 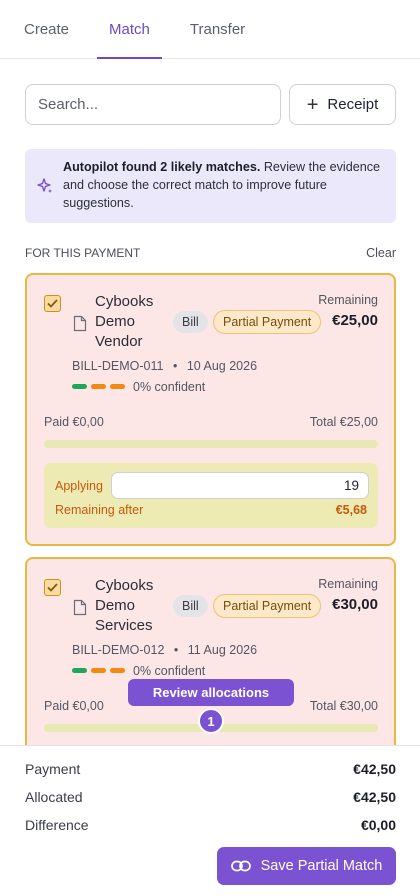 I want to click on clear-button: Clear, so click(x=381, y=253).